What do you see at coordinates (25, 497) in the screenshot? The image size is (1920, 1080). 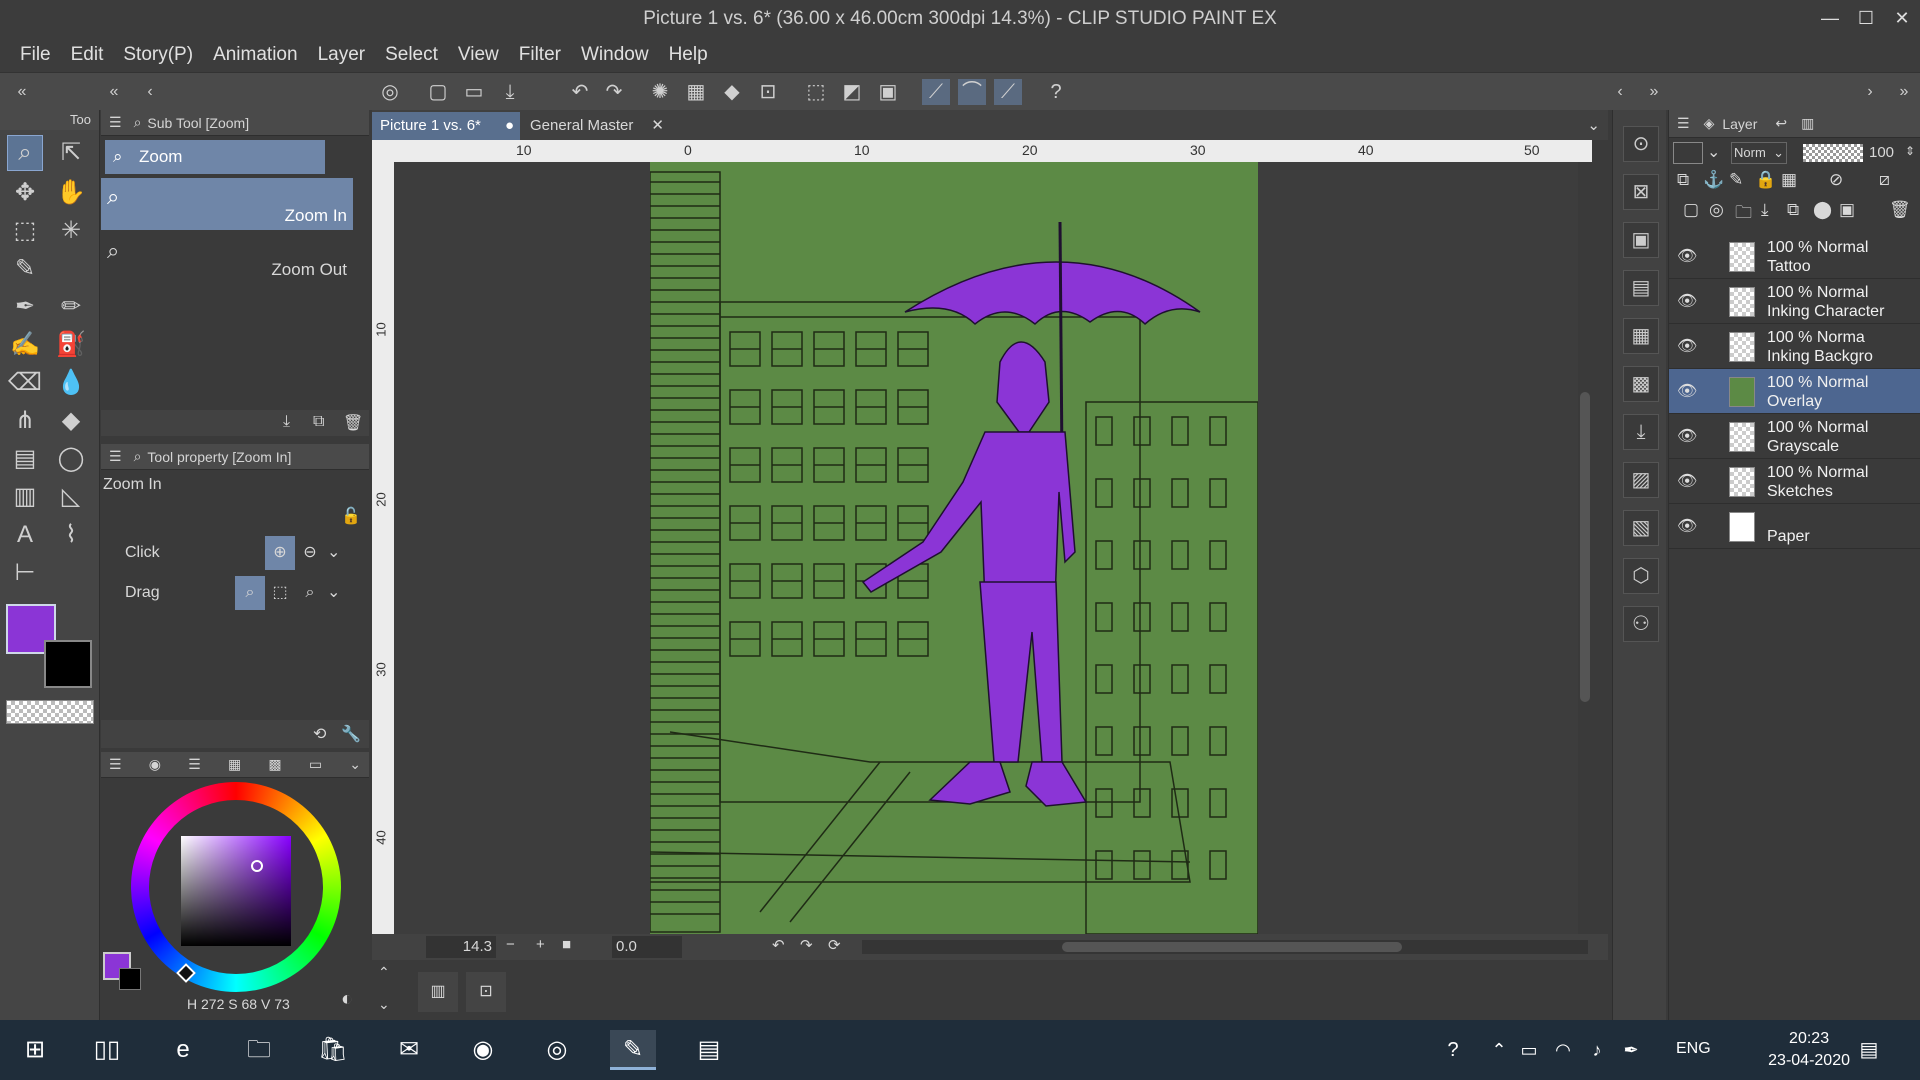 I see `frame-tool-icon: ▥` at bounding box center [25, 497].